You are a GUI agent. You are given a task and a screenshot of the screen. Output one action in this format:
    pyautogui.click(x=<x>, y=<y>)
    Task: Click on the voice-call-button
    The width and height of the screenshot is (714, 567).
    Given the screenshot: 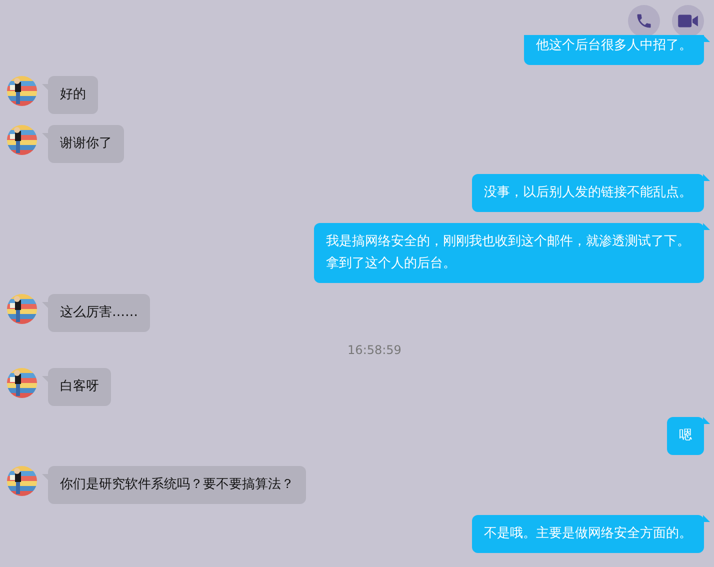 What is the action you would take?
    pyautogui.click(x=644, y=21)
    